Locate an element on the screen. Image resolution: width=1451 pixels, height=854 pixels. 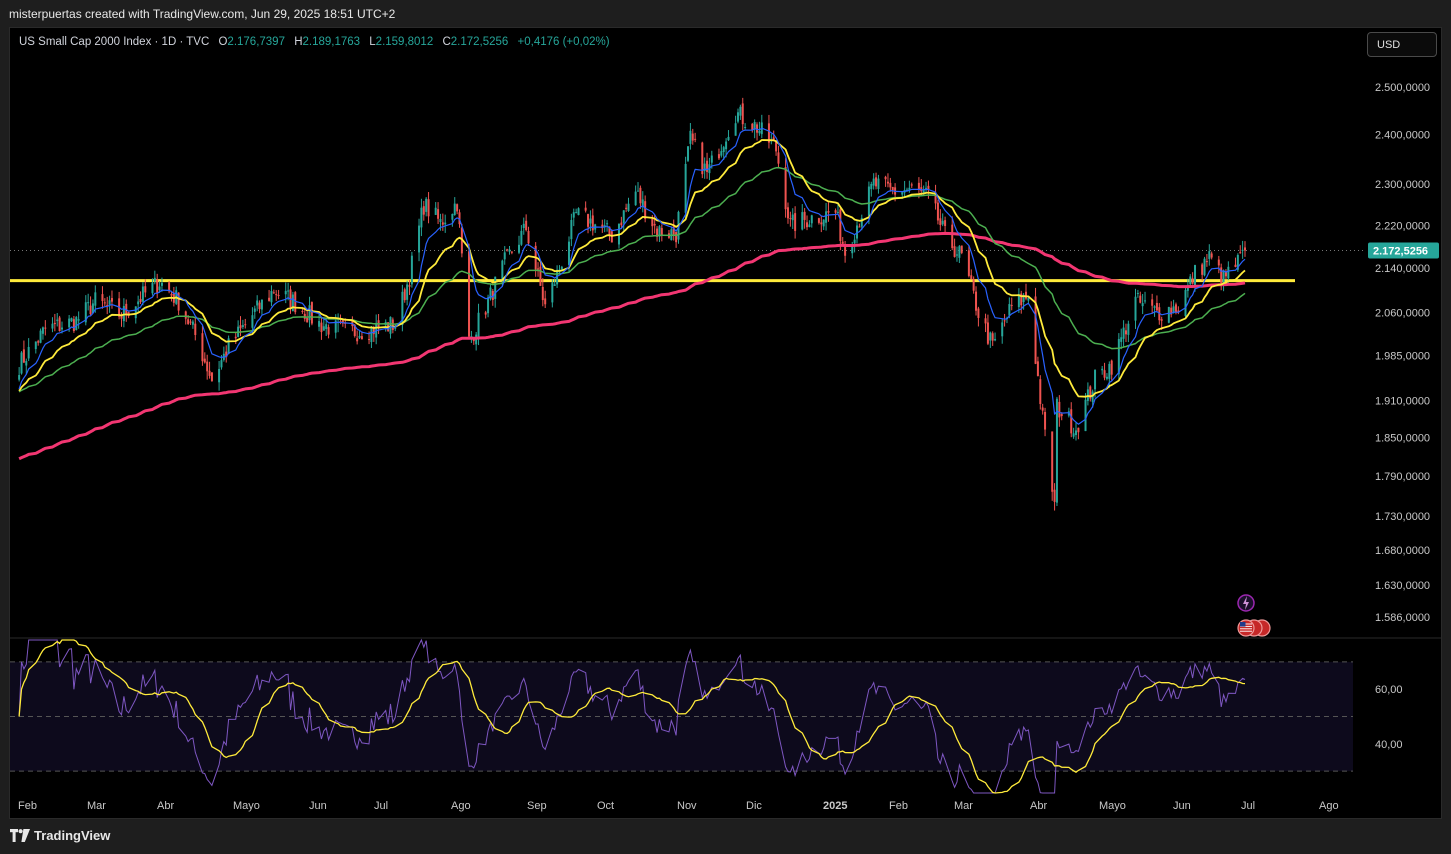
time-axis-label: Oct is located at coordinates (605, 806).